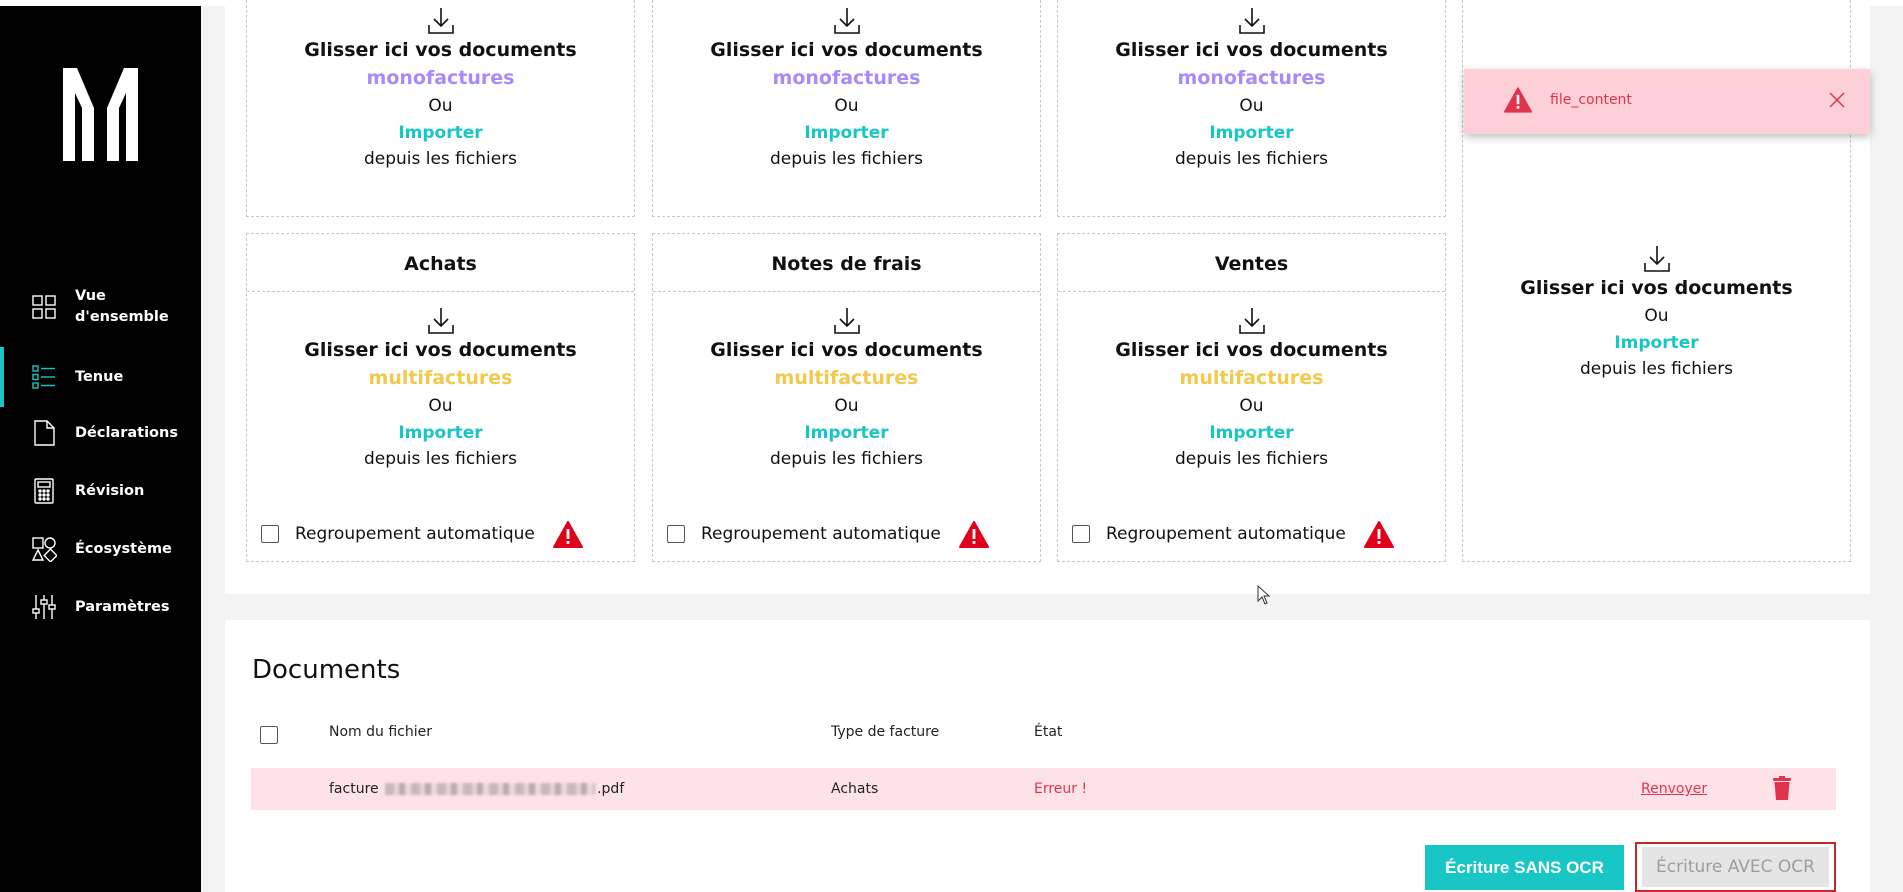  I want to click on app-logo, so click(100, 114).